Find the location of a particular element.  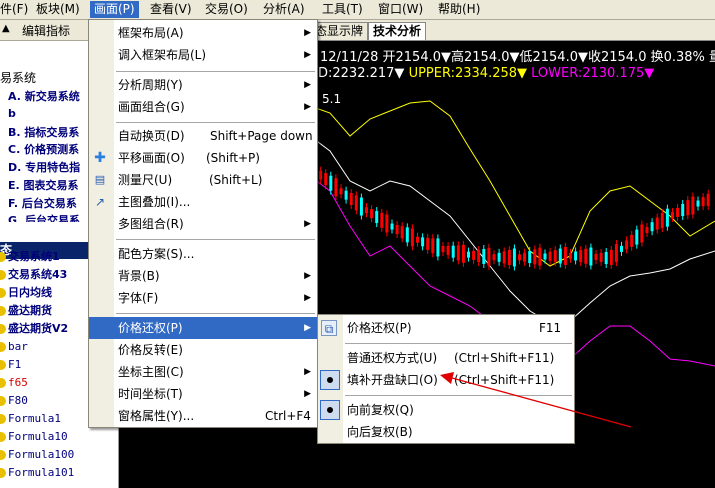

view-tabs: 态显示牌 技术分析 is located at coordinates (512, 30).